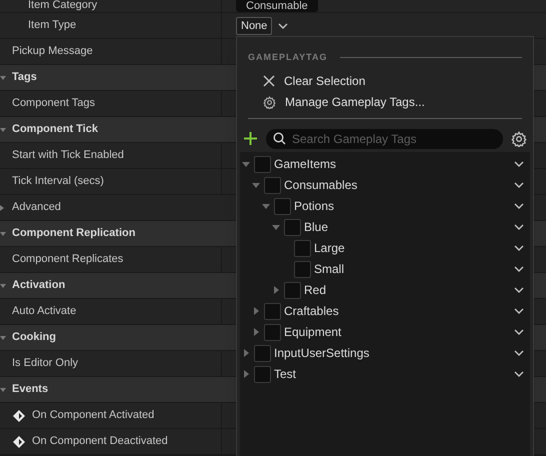 This screenshot has width=546, height=456. Describe the element at coordinates (52, 52) in the screenshot. I see `property-label: Pickup Message` at that location.